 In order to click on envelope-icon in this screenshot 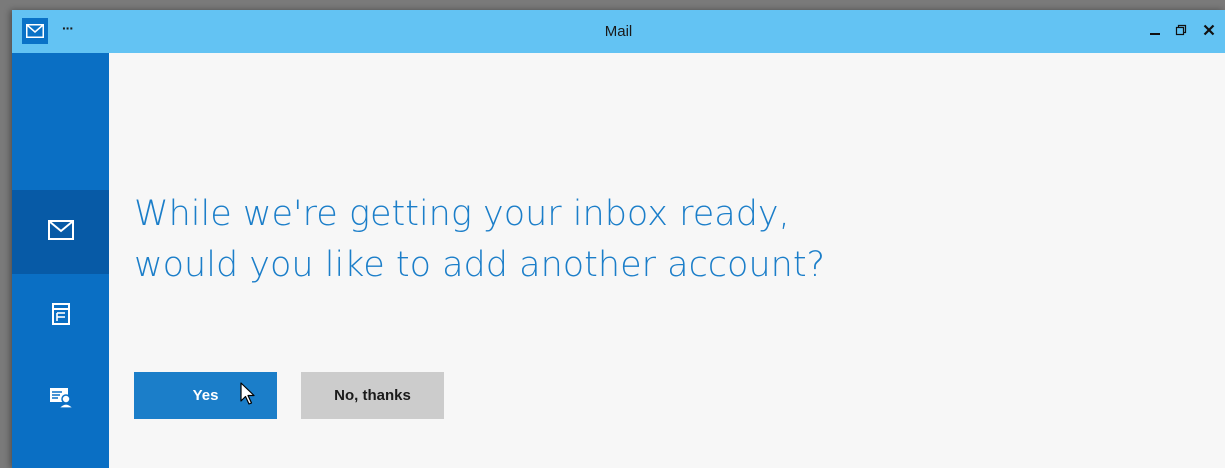, I will do `click(60, 232)`.